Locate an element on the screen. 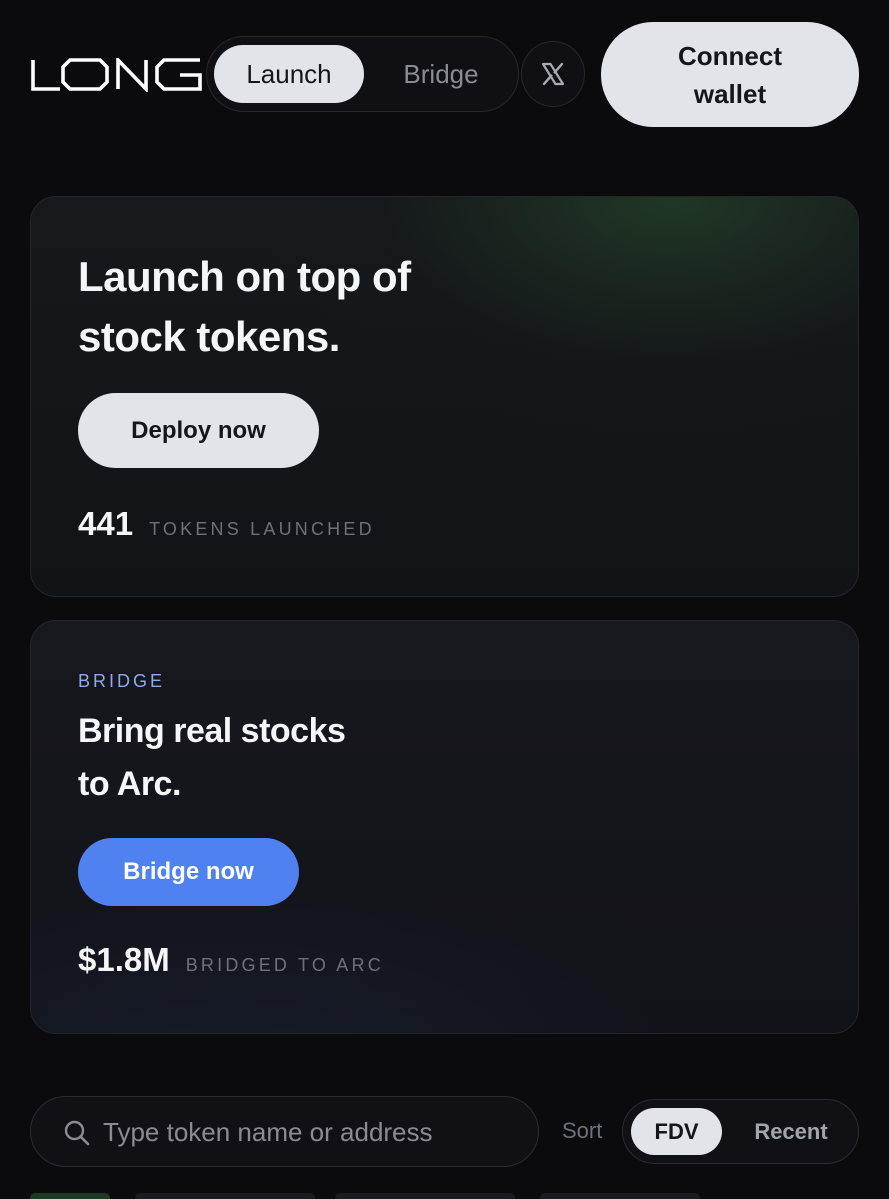 This screenshot has height=1199, width=889. sort-toggle: FDV Recent is located at coordinates (740, 1131).